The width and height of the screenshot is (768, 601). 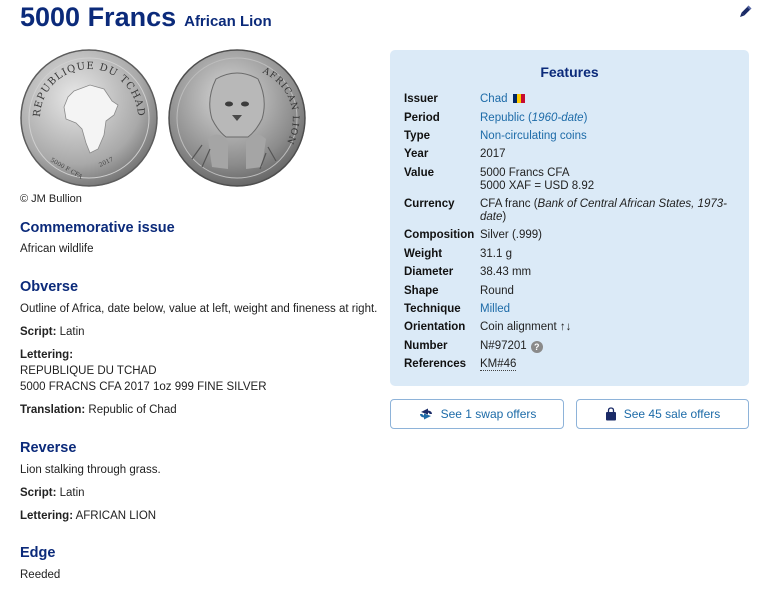 What do you see at coordinates (536, 347) in the screenshot?
I see `question-icon: ?` at bounding box center [536, 347].